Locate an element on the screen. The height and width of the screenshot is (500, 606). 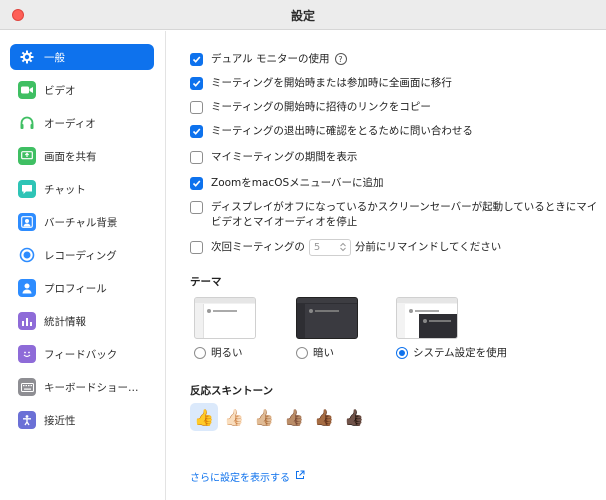
option-meeting-reminder: 次回ミーティングの 5 分前にリマインドしてください is located at coordinates (345, 247).